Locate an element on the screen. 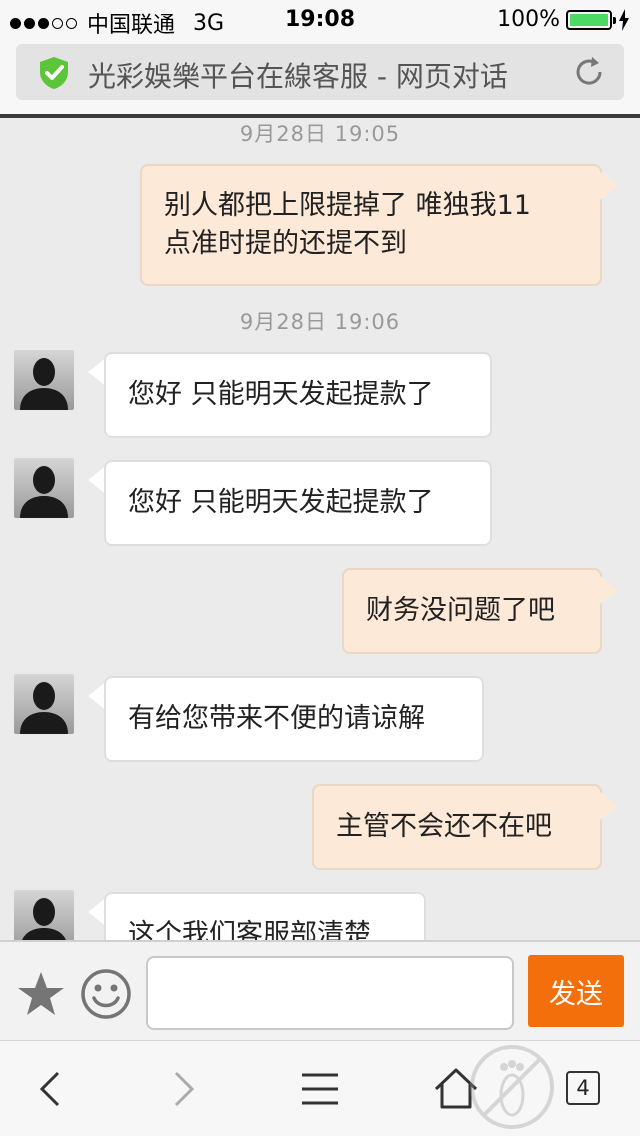 The image size is (640, 1136). battery-percent: 100% is located at coordinates (528, 19).